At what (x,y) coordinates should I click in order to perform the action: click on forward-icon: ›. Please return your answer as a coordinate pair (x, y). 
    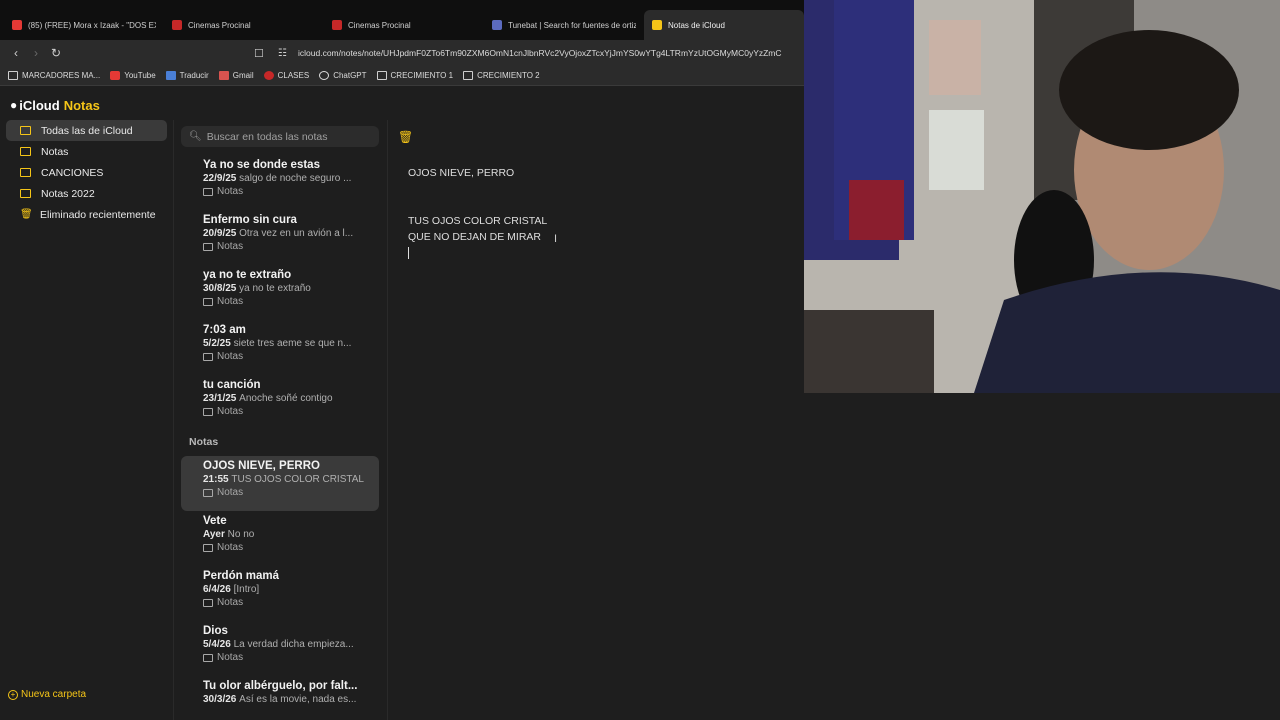
    Looking at the image, I should click on (36, 53).